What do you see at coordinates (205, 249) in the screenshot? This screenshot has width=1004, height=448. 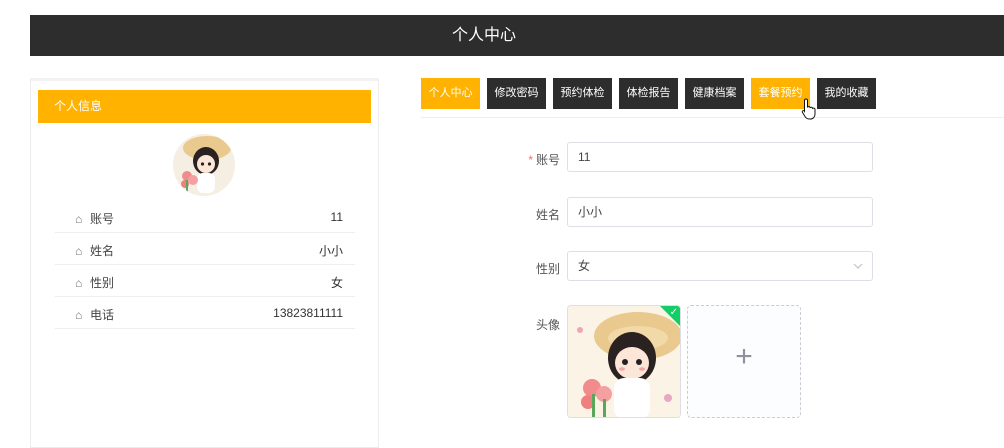 I see `info-row-name: ⌂ 姓名 小小` at bounding box center [205, 249].